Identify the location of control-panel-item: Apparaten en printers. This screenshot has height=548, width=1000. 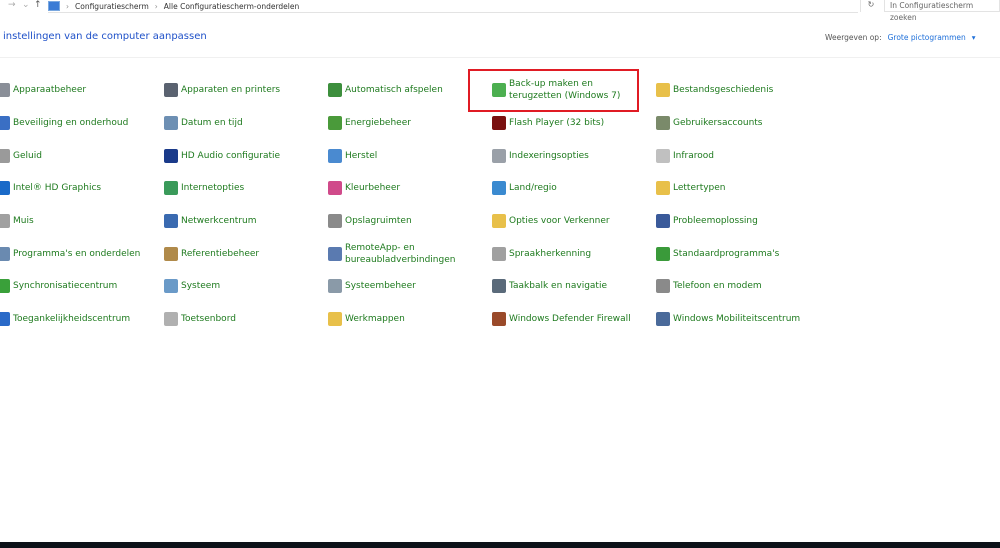
(246, 90).